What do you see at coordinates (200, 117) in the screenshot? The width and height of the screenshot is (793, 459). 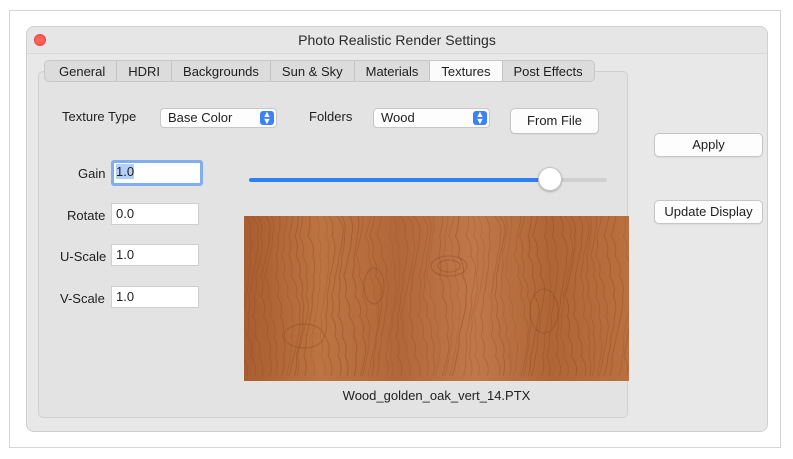 I see `texture-type-value: Base Color` at bounding box center [200, 117].